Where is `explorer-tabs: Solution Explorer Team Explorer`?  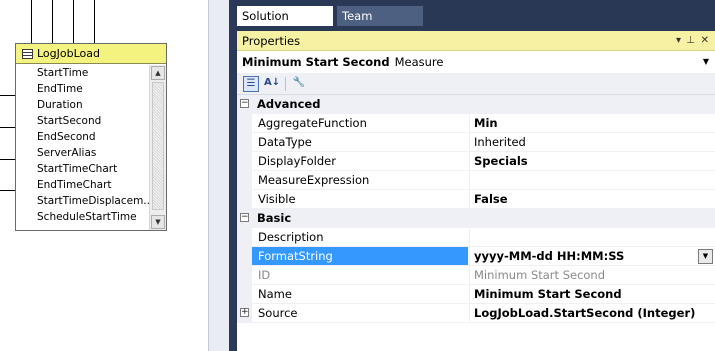
explorer-tabs: Solution Explorer Team Explorer is located at coordinates (475, 21).